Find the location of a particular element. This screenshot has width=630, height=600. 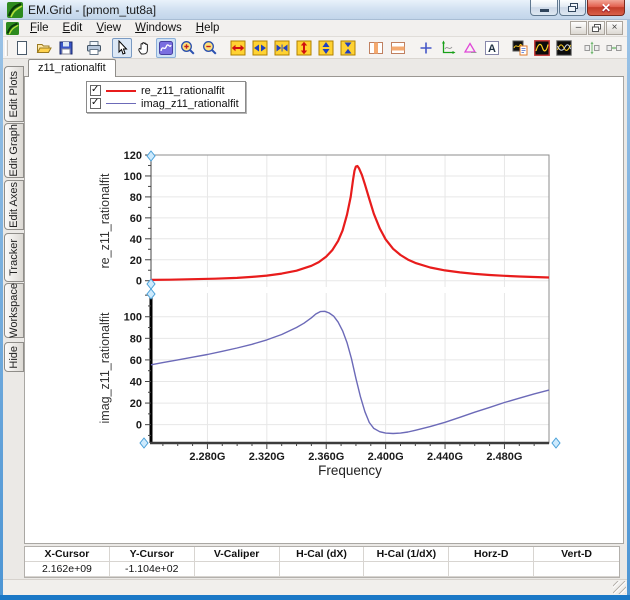

svg-text: 2.400G is located at coordinates (386, 457).